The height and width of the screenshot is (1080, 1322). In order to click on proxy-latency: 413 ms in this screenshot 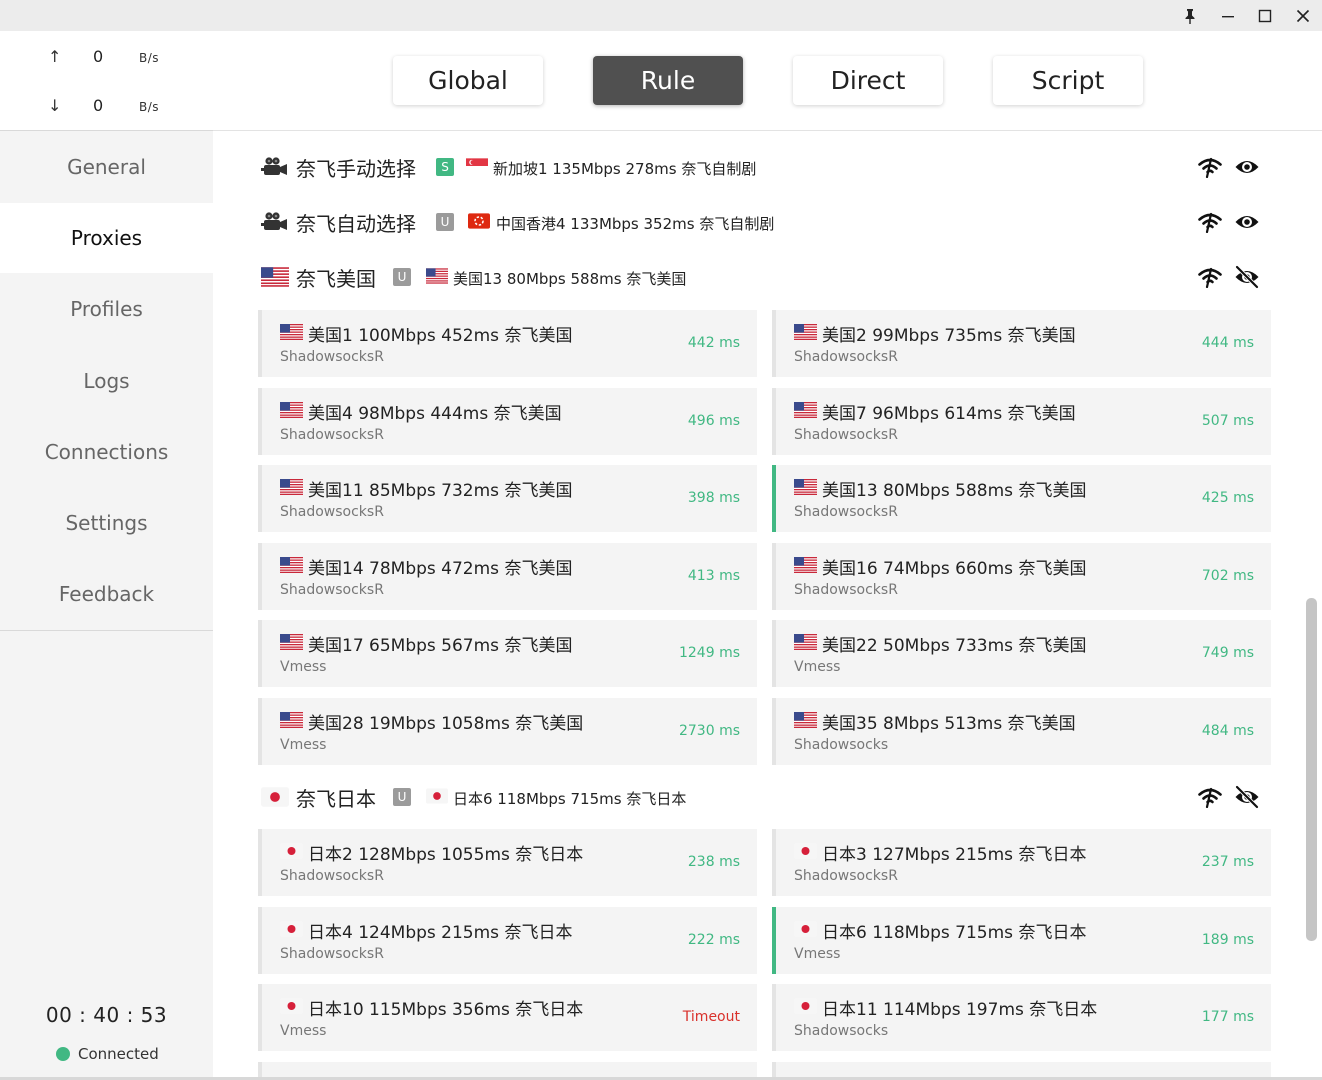, I will do `click(714, 576)`.